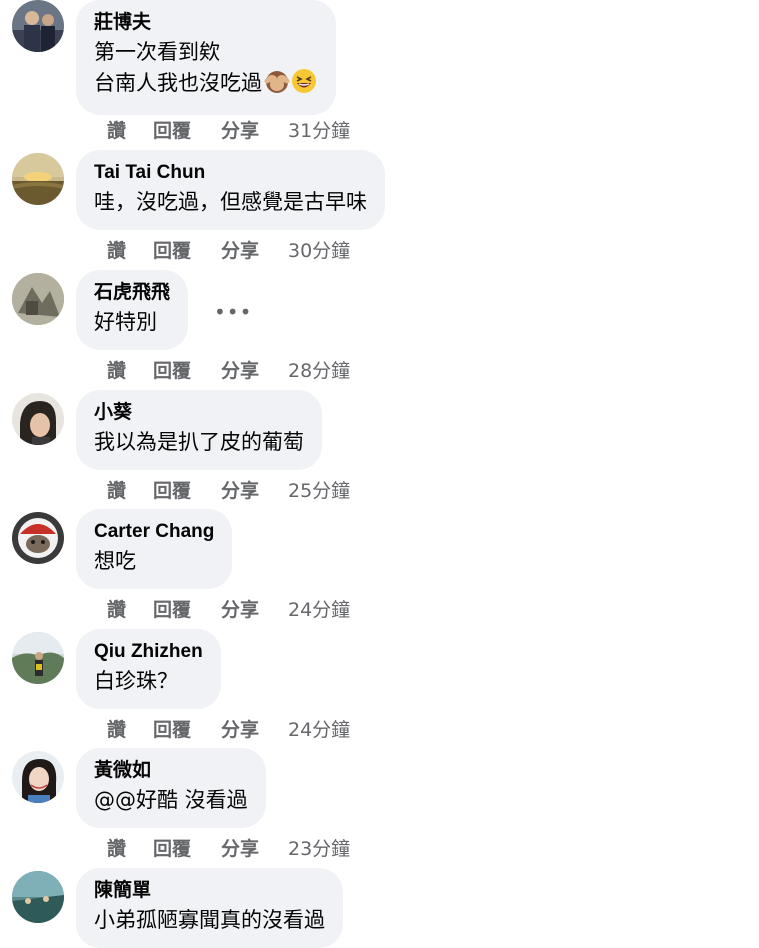 Image resolution: width=759 pixels, height=948 pixels. Describe the element at coordinates (379, 330) in the screenshot. I see `comment-item: 石虎飛飛 好特別 讚 回覆 分享 28分鐘` at that location.